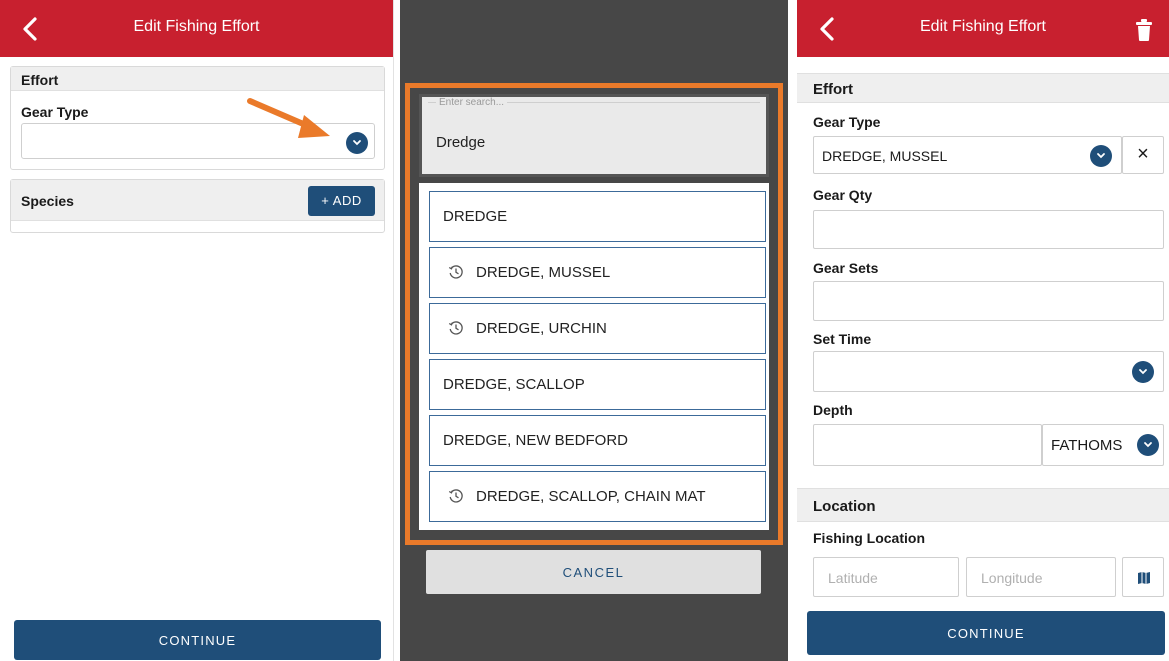 The height and width of the screenshot is (661, 1169). I want to click on list-item: DREDGE, SCALLOP, CHAIN MAT, so click(597, 496).